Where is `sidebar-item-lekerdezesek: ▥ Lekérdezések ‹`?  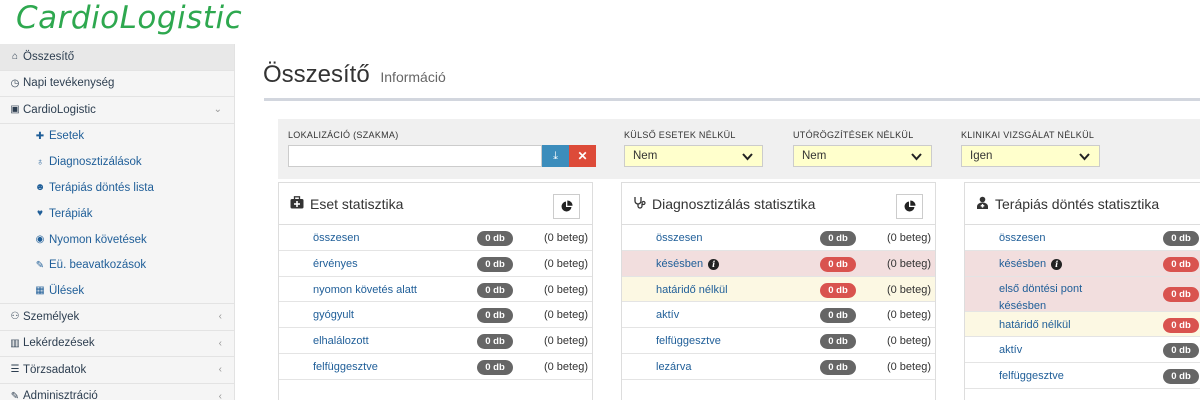
sidebar-item-lekerdezesek: ▥ Lekérdezések ‹ is located at coordinates (117, 344).